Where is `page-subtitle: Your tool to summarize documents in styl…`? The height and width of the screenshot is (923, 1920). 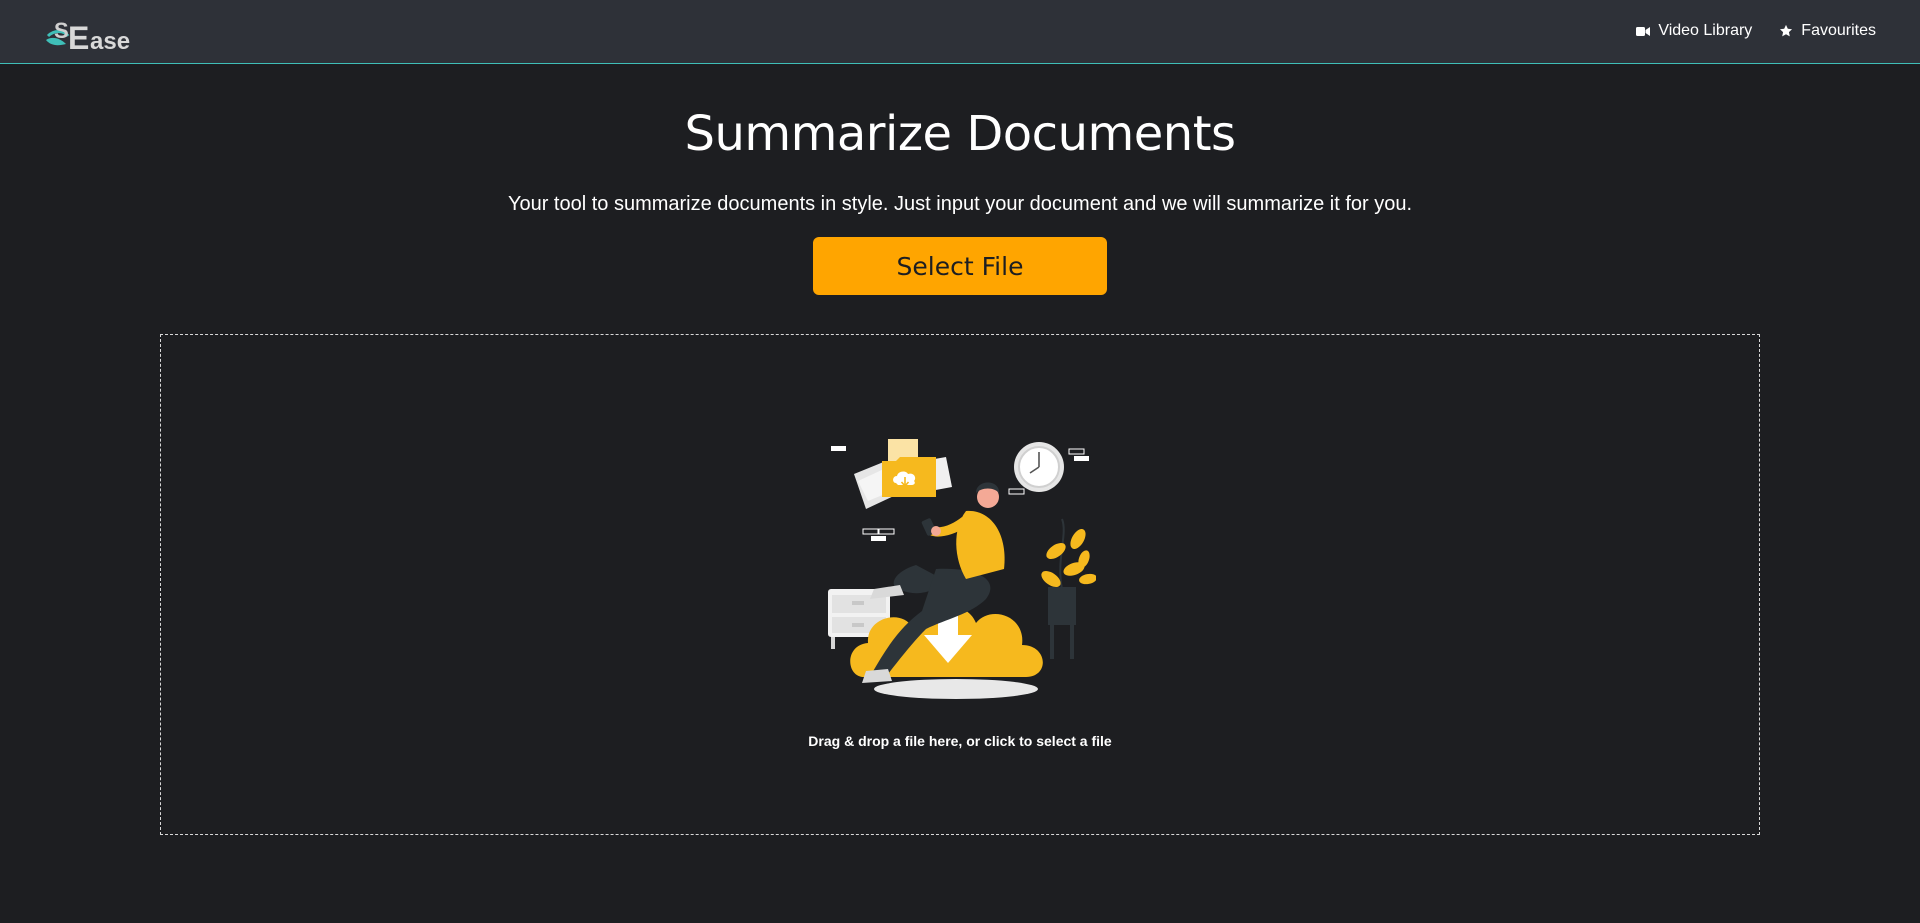
page-subtitle: Your tool to summarize documents in styl… is located at coordinates (960, 204).